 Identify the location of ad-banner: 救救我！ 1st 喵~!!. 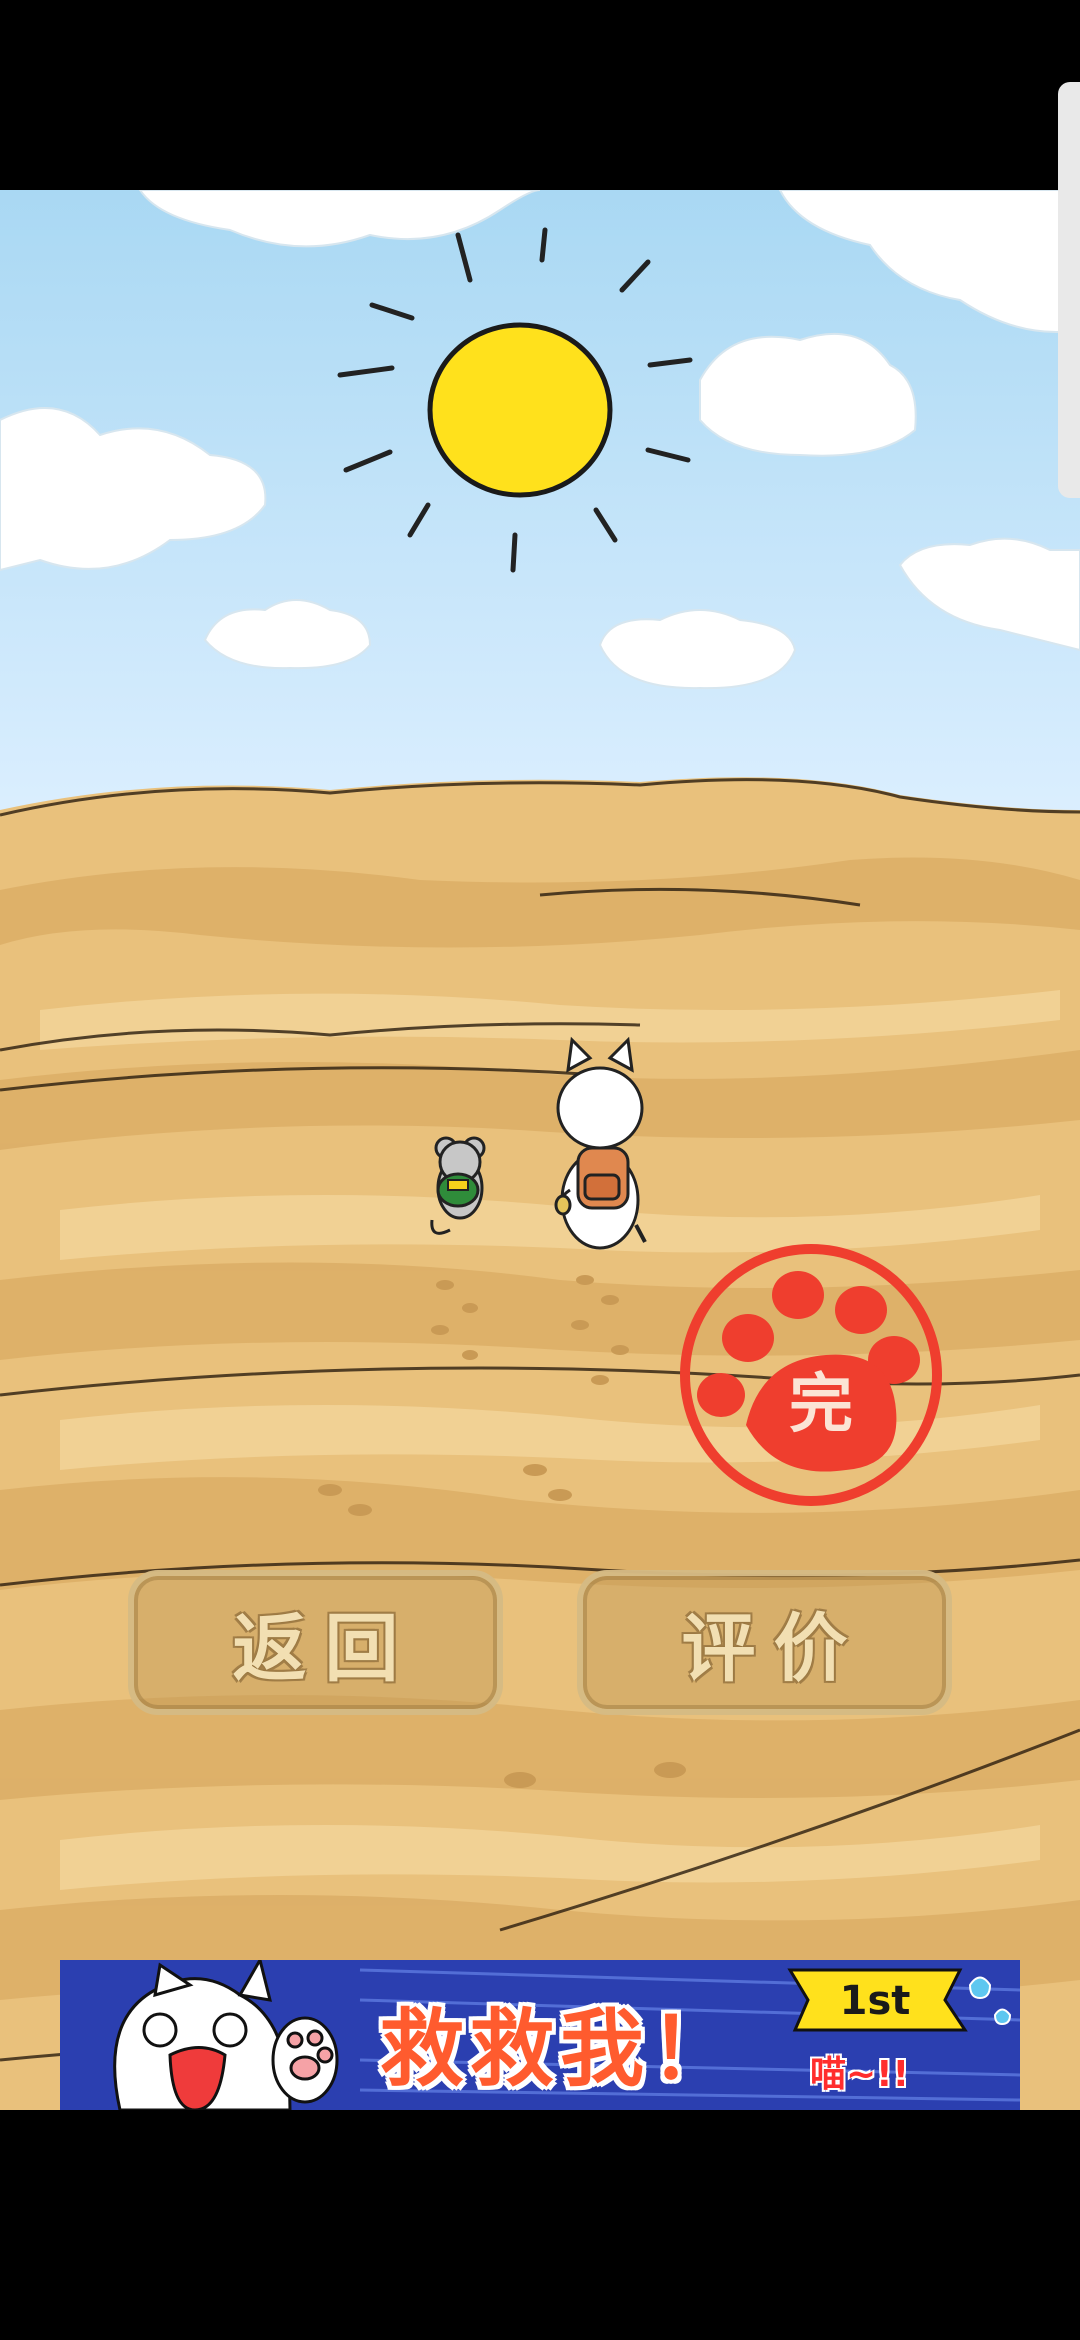
(540, 2035).